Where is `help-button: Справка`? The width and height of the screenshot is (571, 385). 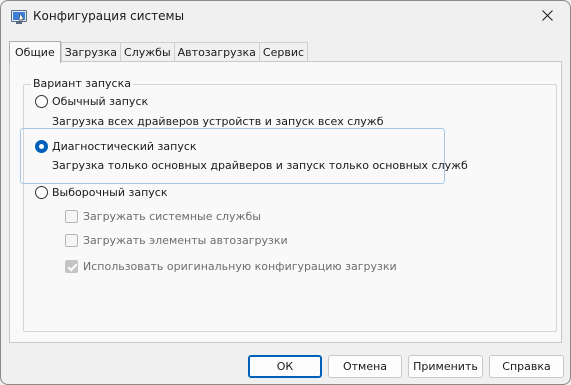
help-button: Справка is located at coordinates (526, 366).